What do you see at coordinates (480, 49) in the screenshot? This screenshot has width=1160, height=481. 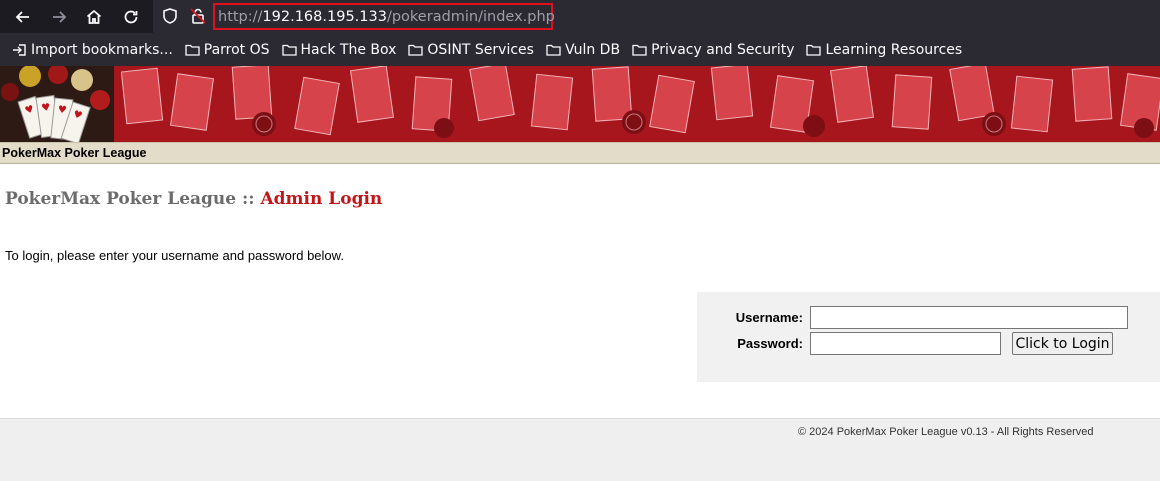 I see `bookmark-label: OSINT Services` at bounding box center [480, 49].